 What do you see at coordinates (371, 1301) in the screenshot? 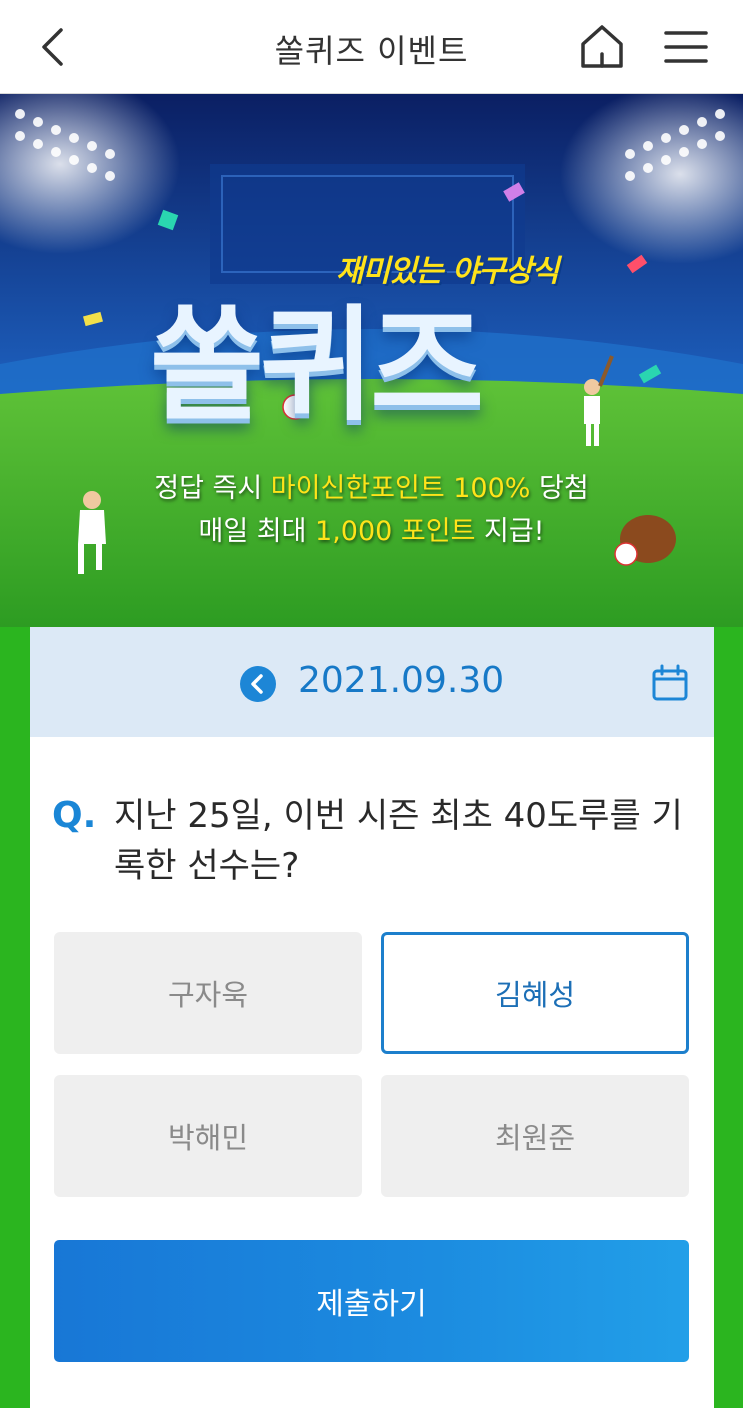
I see `submit-button: 제출하기` at bounding box center [371, 1301].